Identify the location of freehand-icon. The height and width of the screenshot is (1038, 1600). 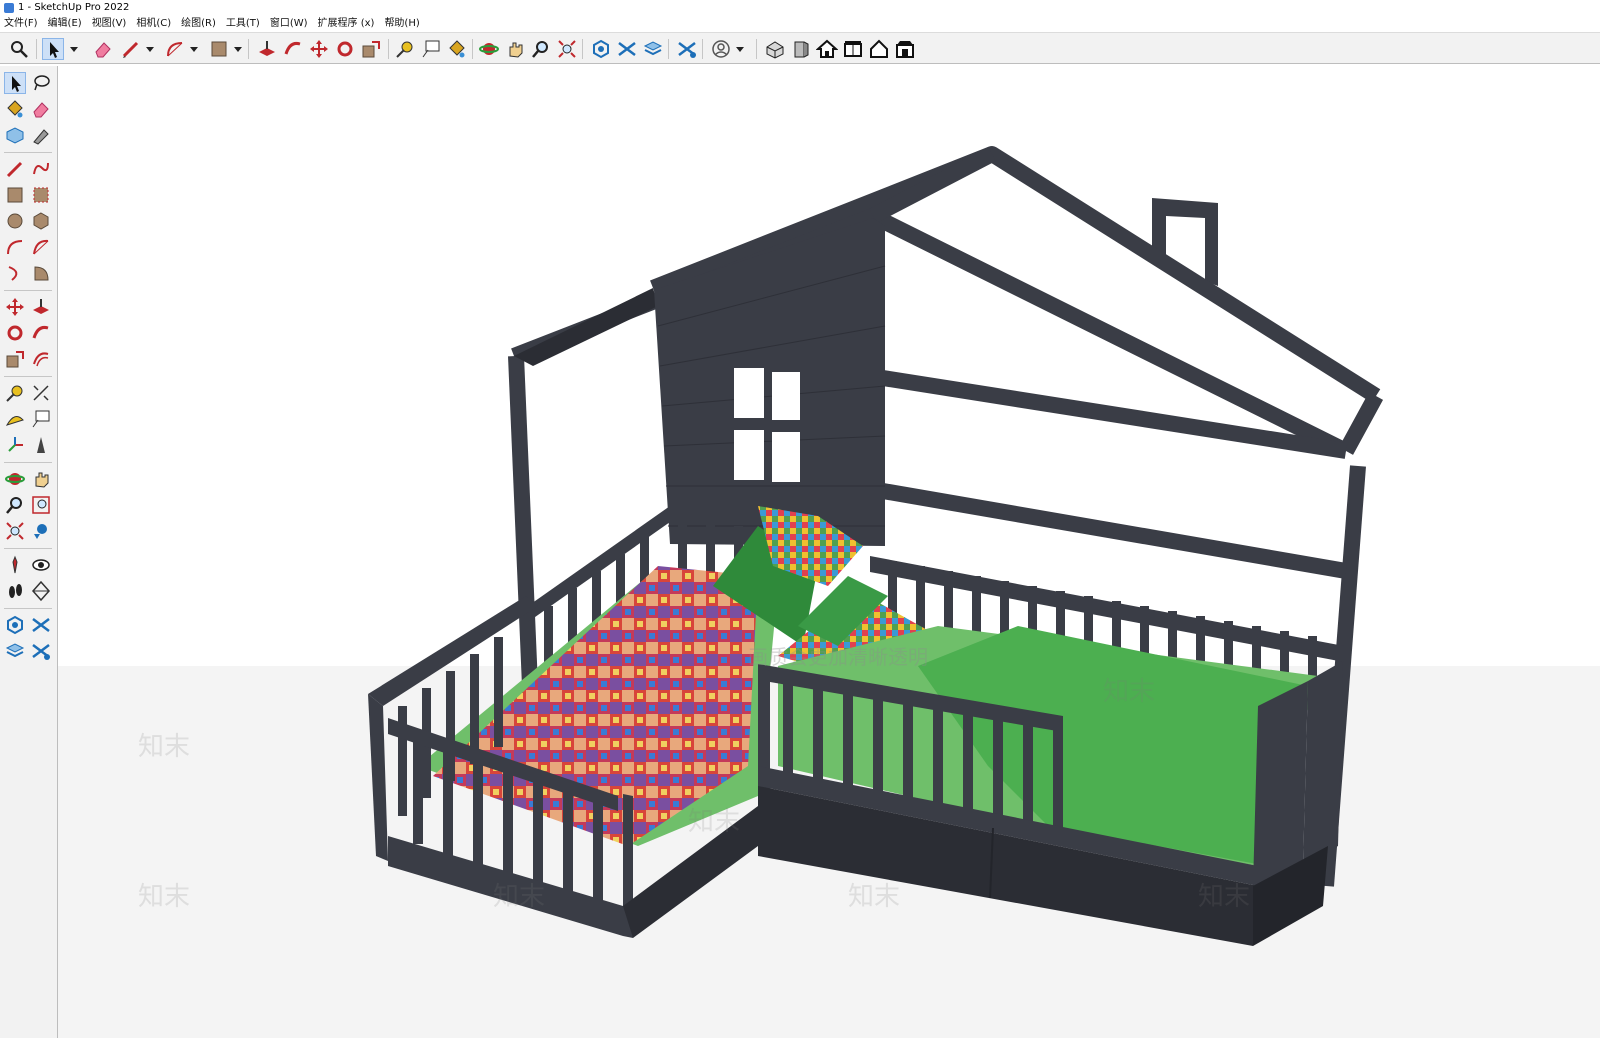
(41, 169).